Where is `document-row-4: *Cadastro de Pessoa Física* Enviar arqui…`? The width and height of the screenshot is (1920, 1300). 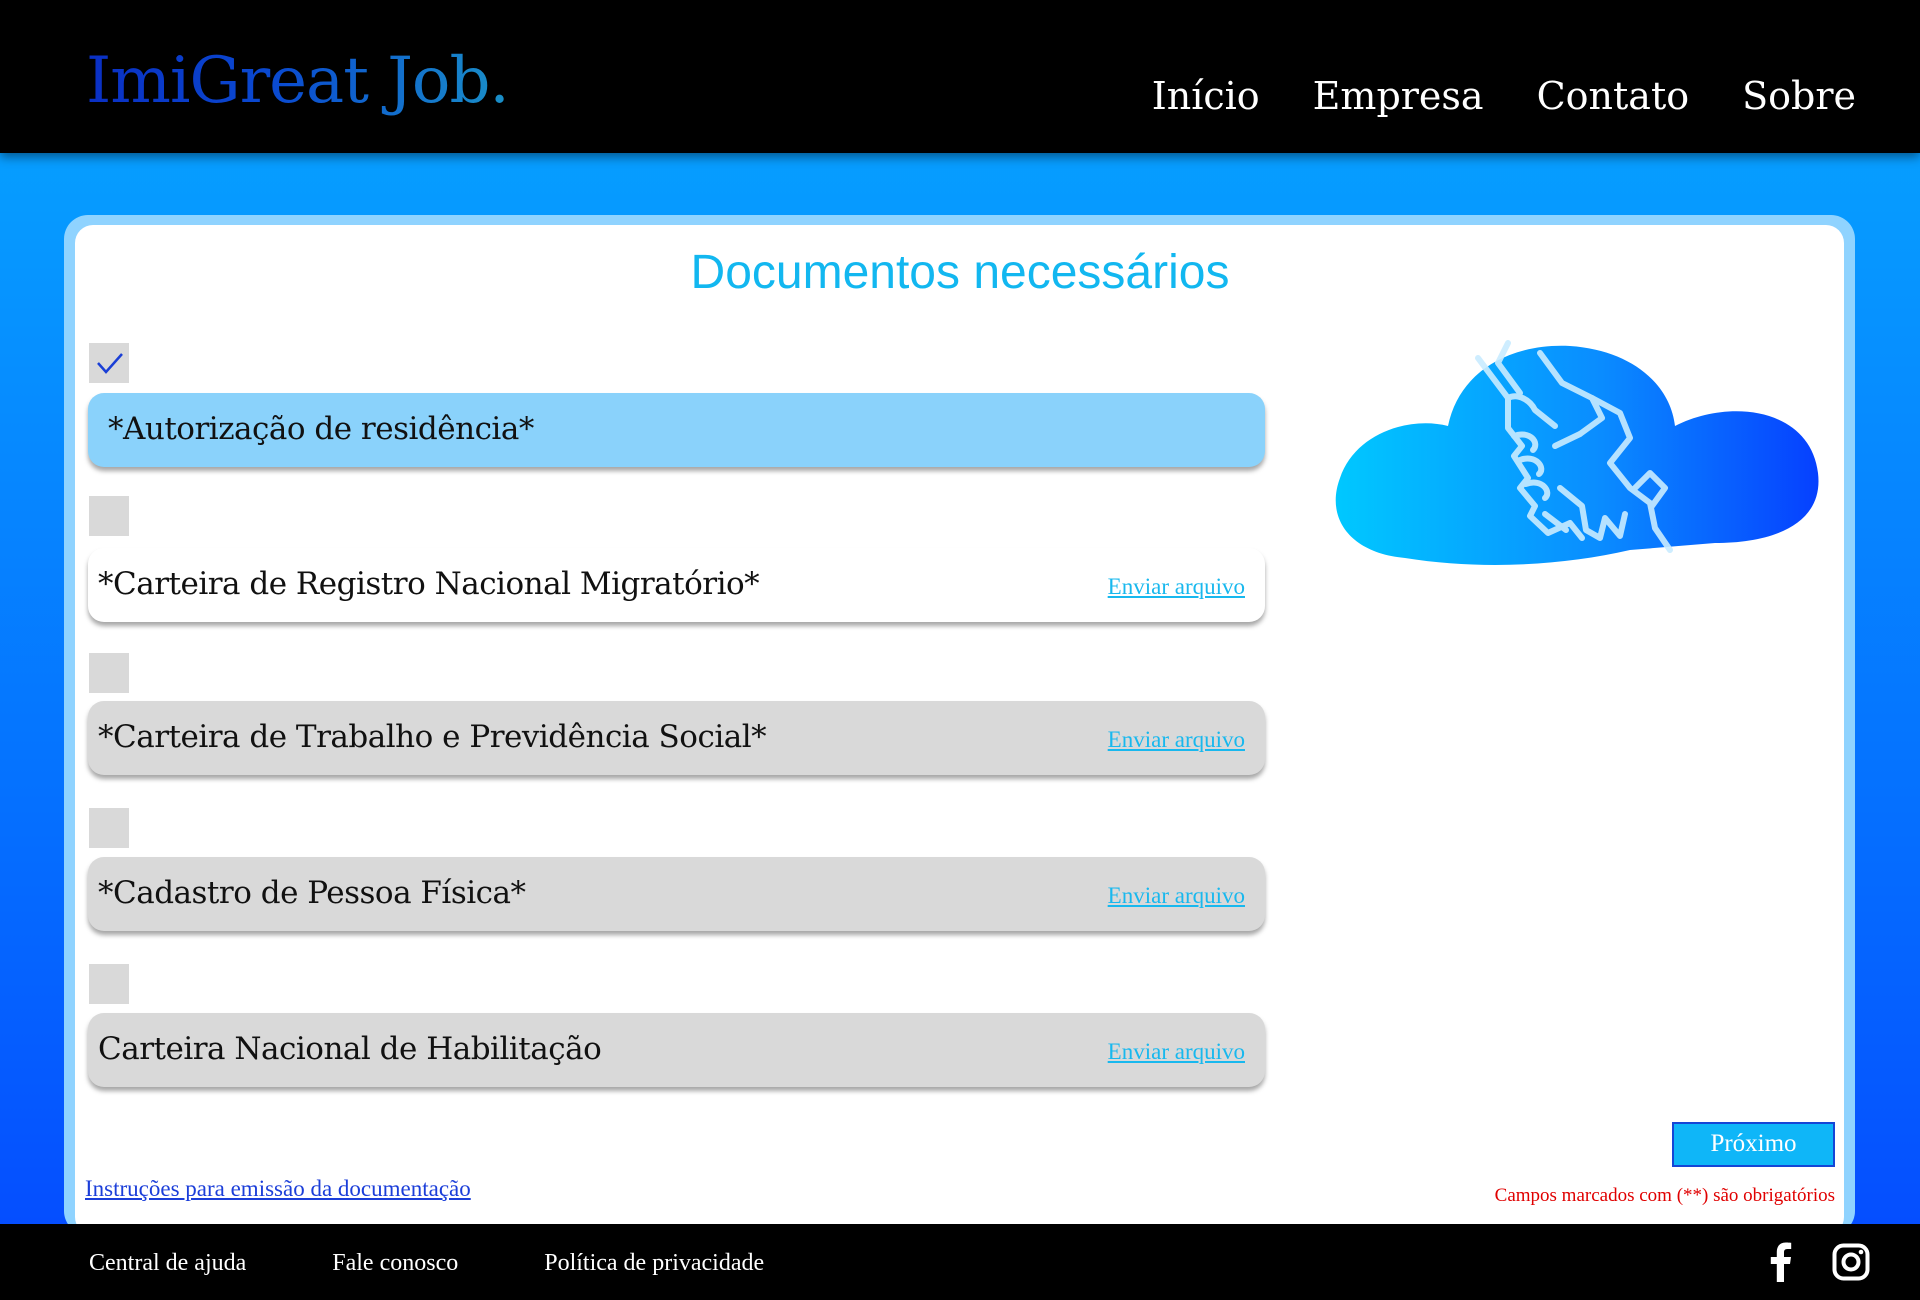 document-row-4: *Cadastro de Pessoa Física* Enviar arqui… is located at coordinates (676, 894).